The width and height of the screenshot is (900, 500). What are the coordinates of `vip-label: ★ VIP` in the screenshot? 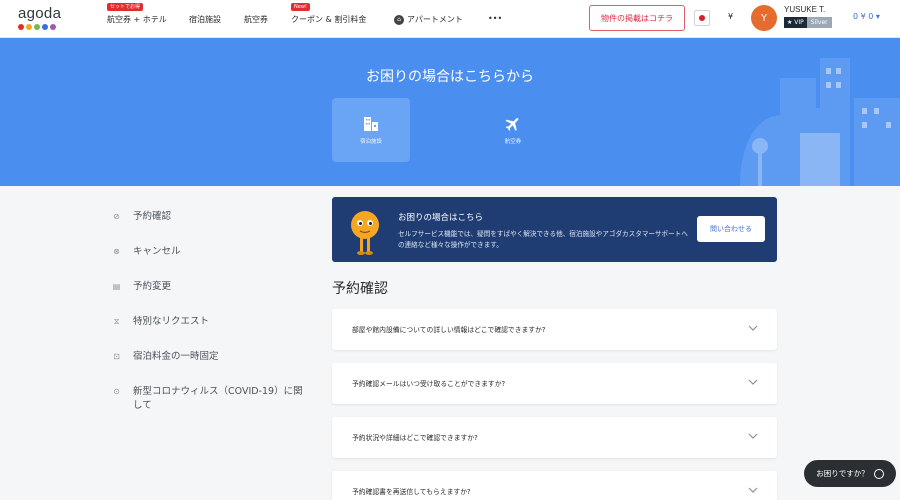 It's located at (795, 22).